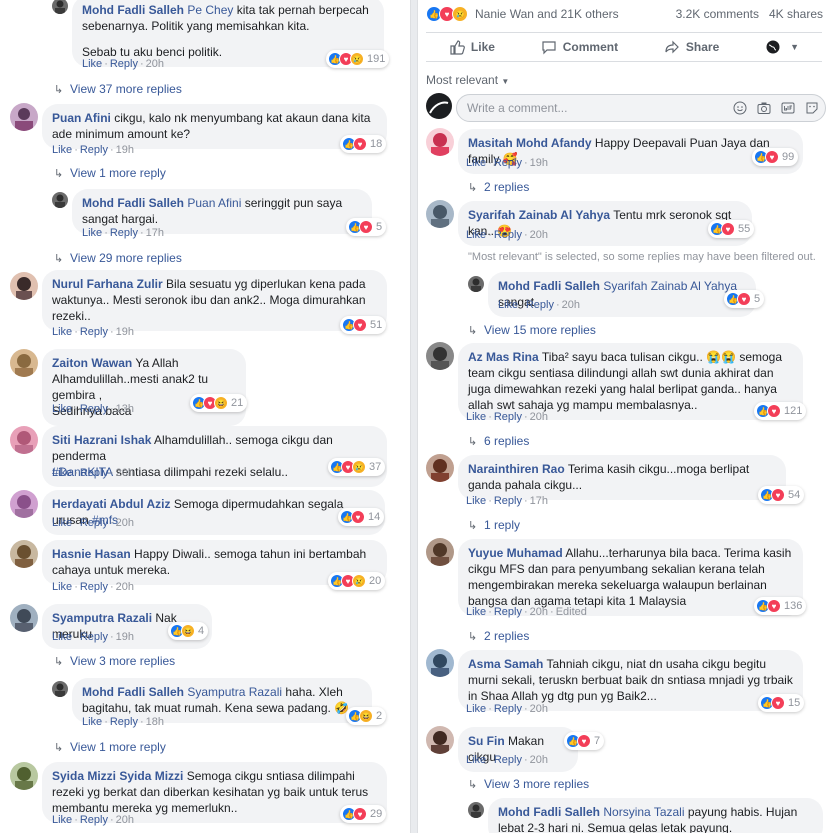 The image size is (830, 833). Describe the element at coordinates (643, 812) in the screenshot. I see `mention-tag: Norsyina Tazali` at that location.